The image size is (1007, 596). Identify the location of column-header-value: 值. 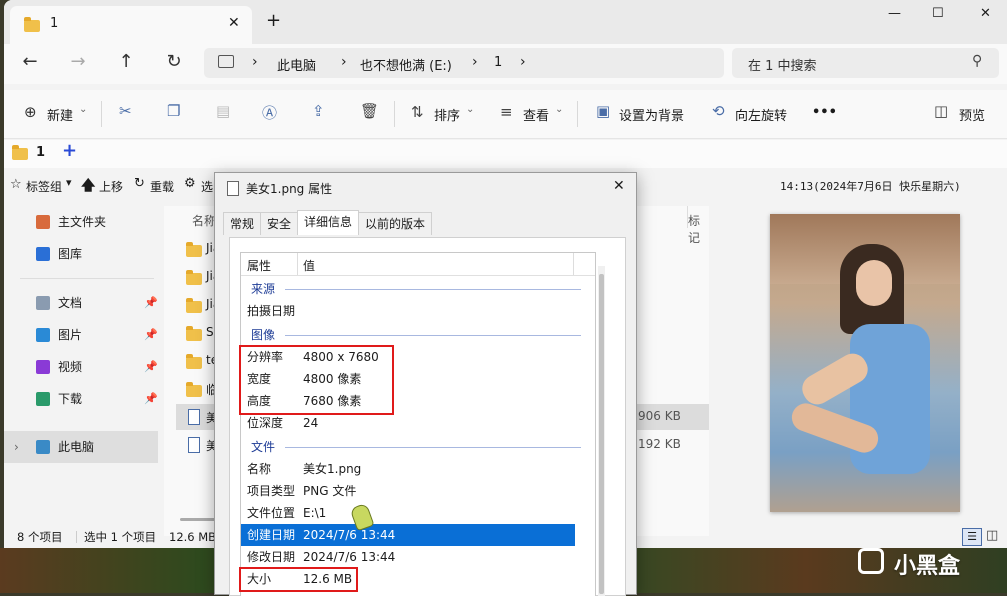
(309, 265).